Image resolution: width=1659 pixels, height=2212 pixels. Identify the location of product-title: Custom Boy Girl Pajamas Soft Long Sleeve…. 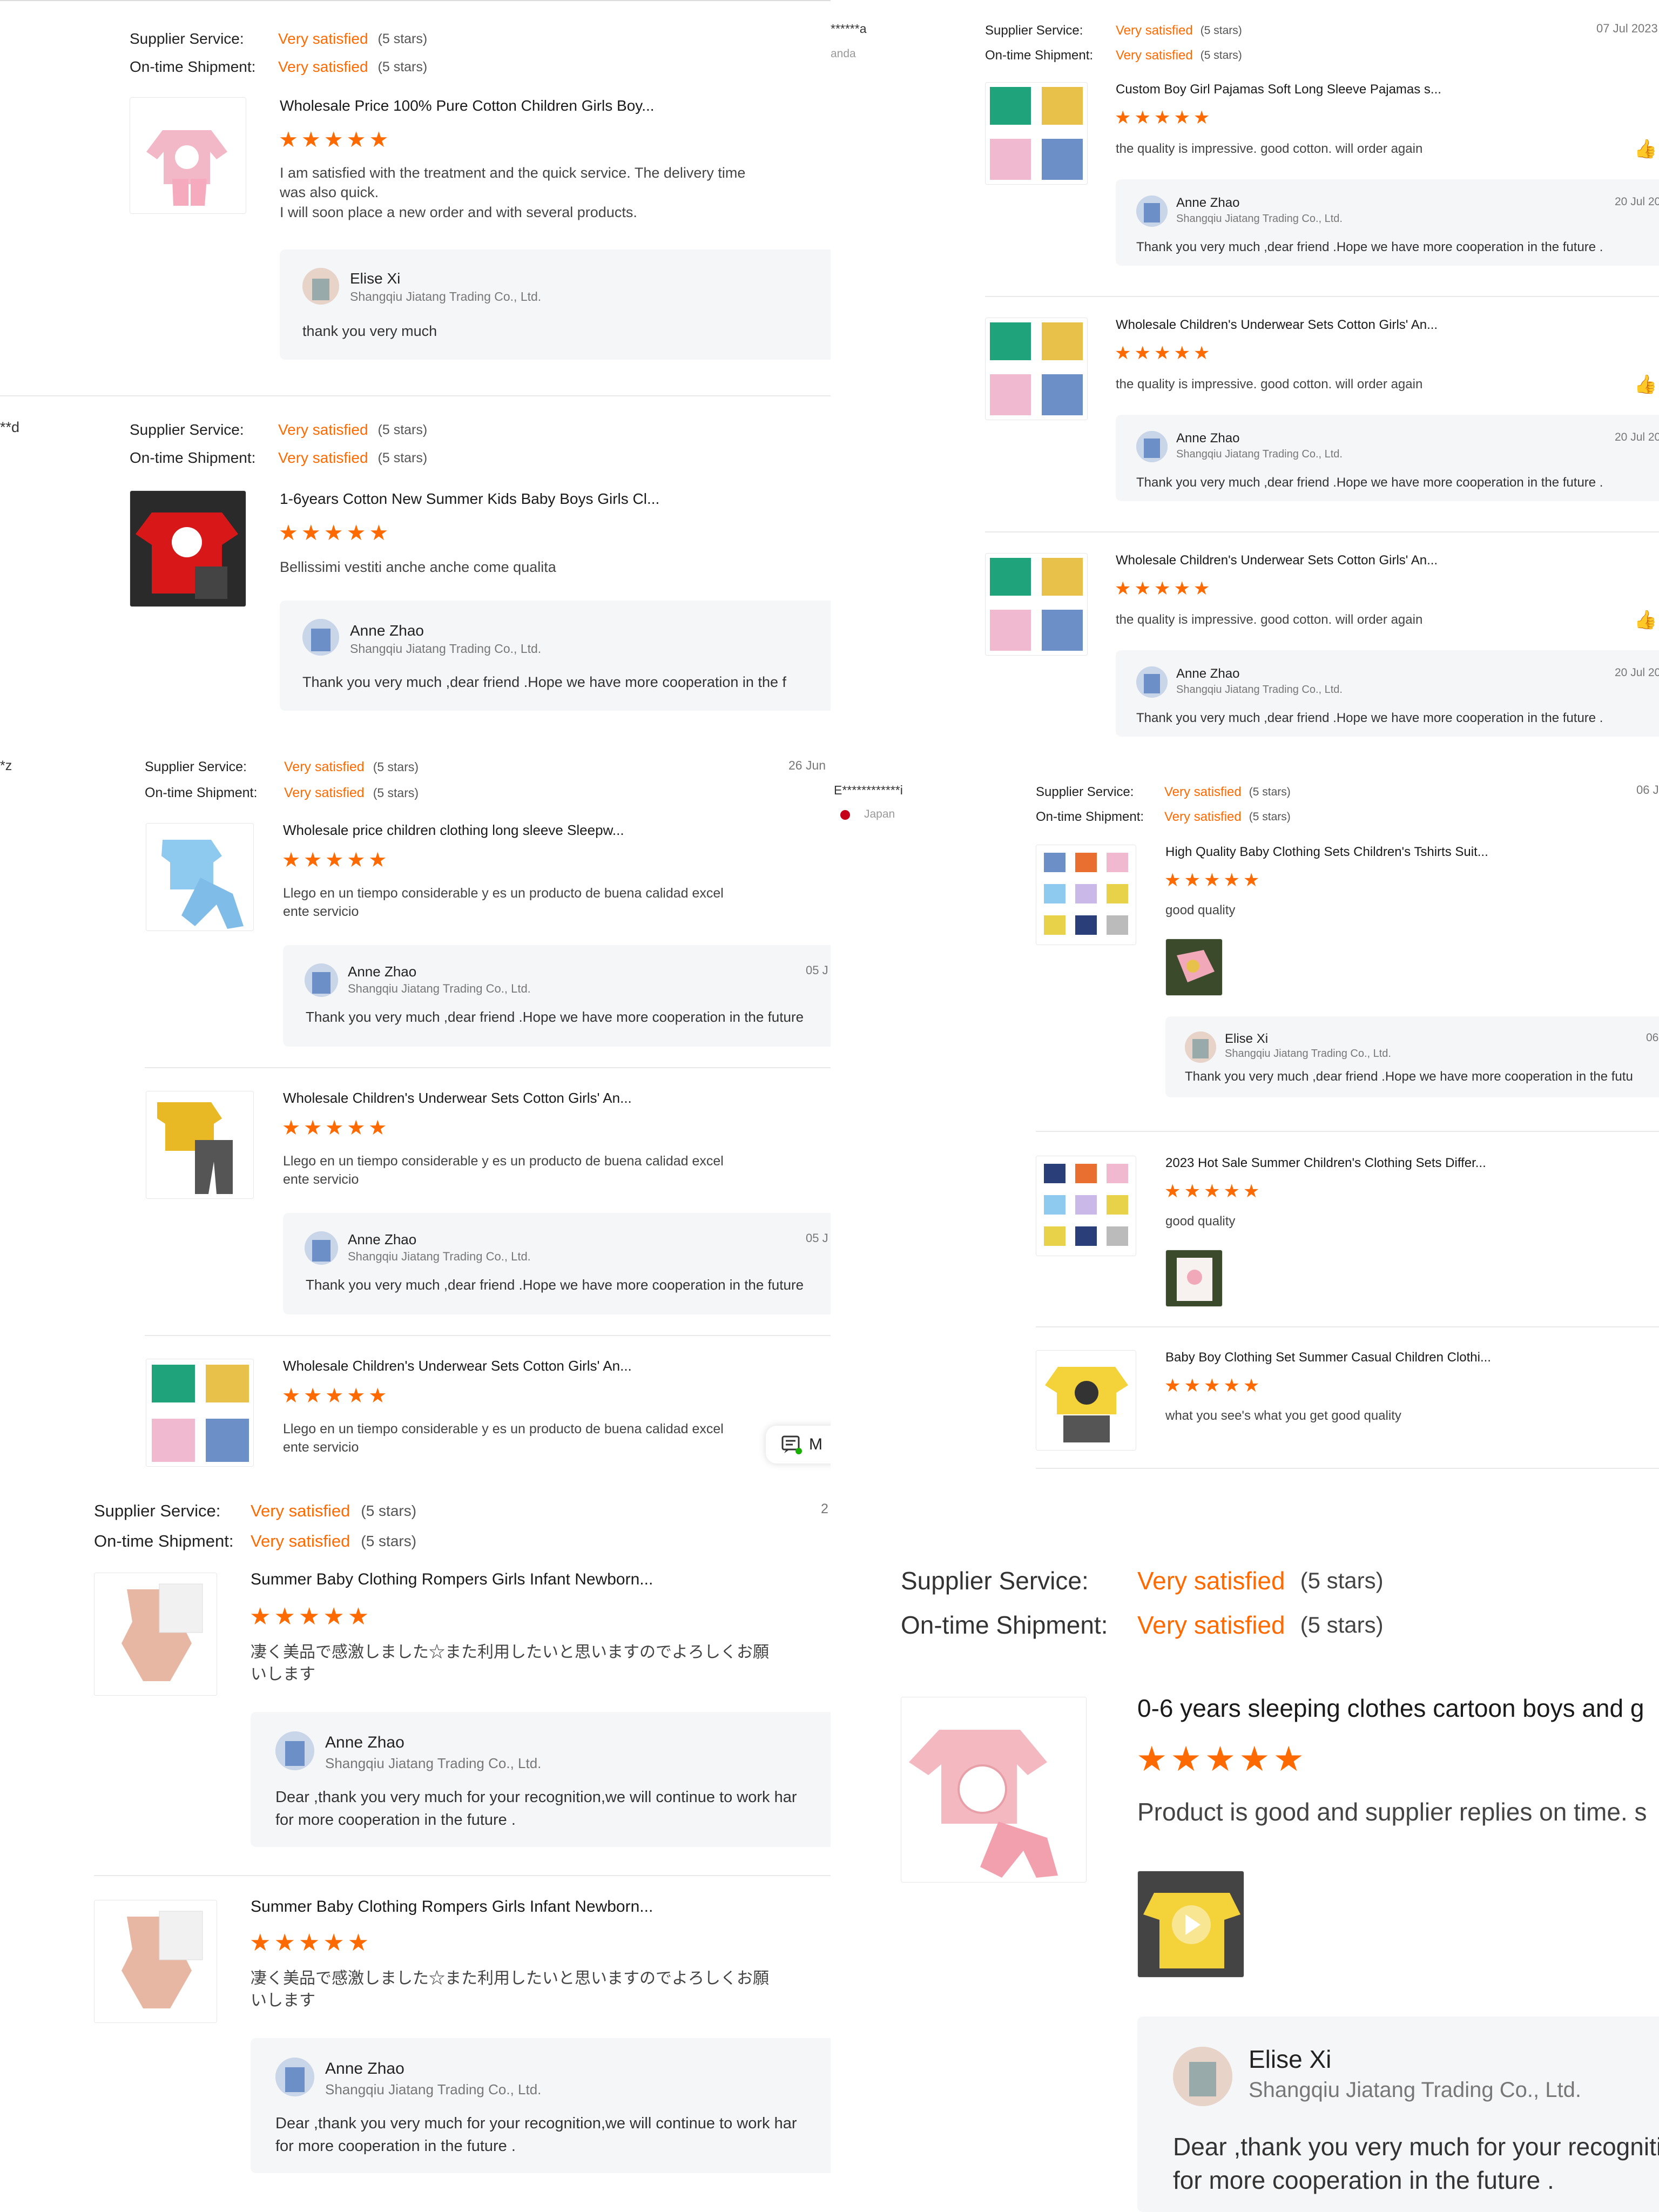
(1278, 89).